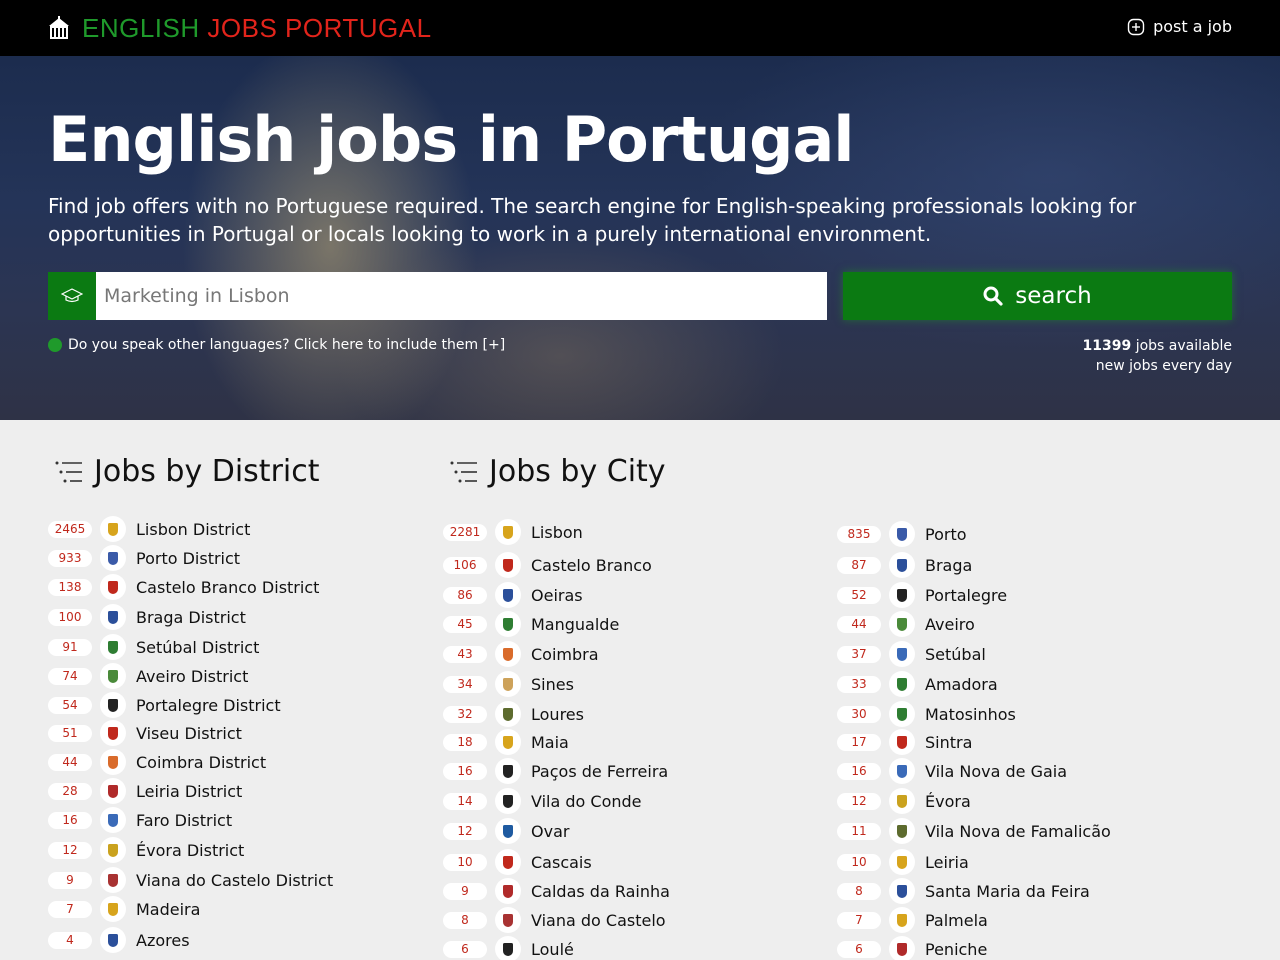 The width and height of the screenshot is (1280, 960). Describe the element at coordinates (465, 565) in the screenshot. I see `job-count-badge: 106` at that location.